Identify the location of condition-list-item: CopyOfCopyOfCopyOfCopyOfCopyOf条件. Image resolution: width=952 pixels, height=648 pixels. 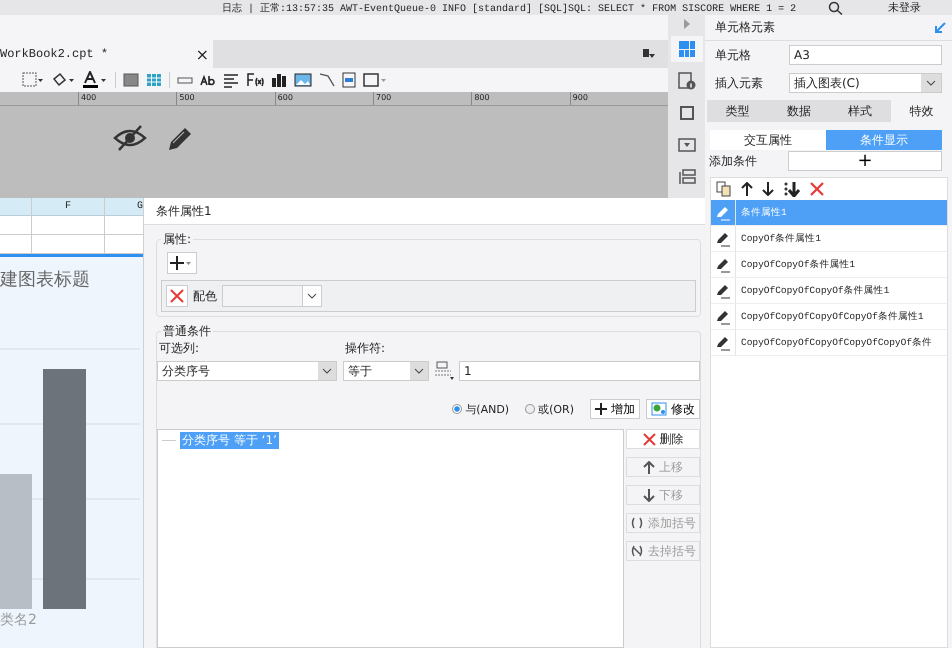
(829, 343).